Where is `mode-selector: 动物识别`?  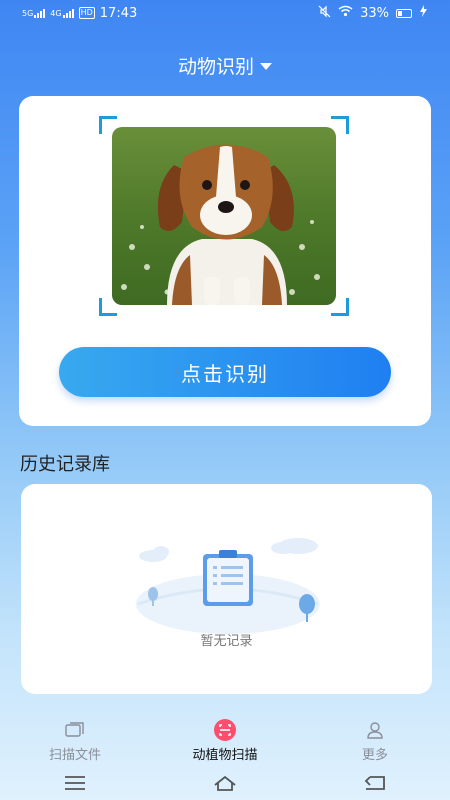 mode-selector: 动物识别 is located at coordinates (225, 65).